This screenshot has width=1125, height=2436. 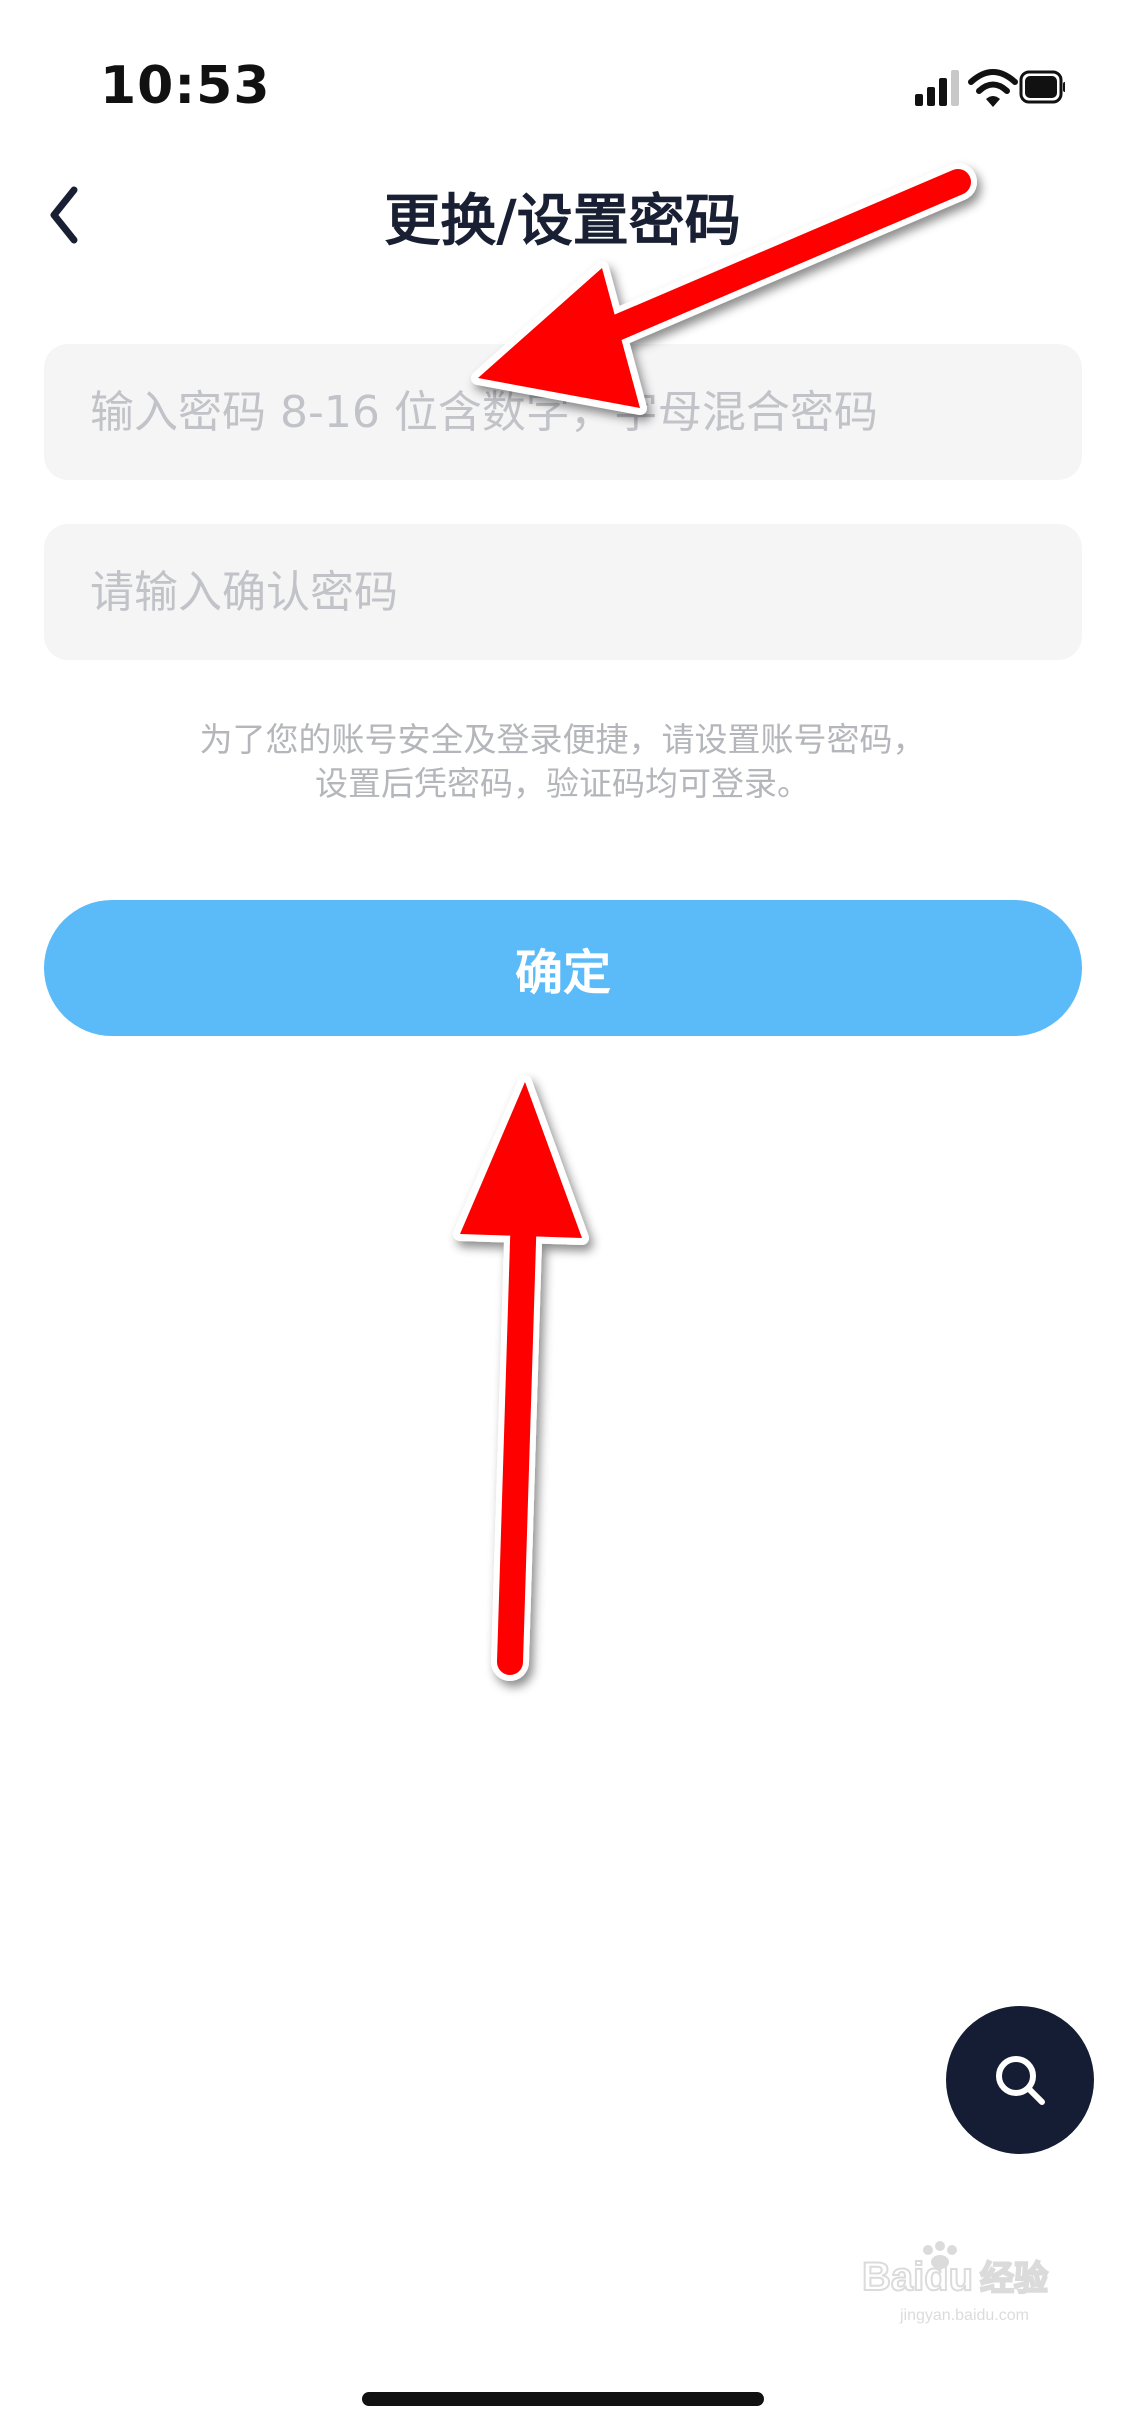 What do you see at coordinates (563, 968) in the screenshot?
I see `confirm-button: 确定` at bounding box center [563, 968].